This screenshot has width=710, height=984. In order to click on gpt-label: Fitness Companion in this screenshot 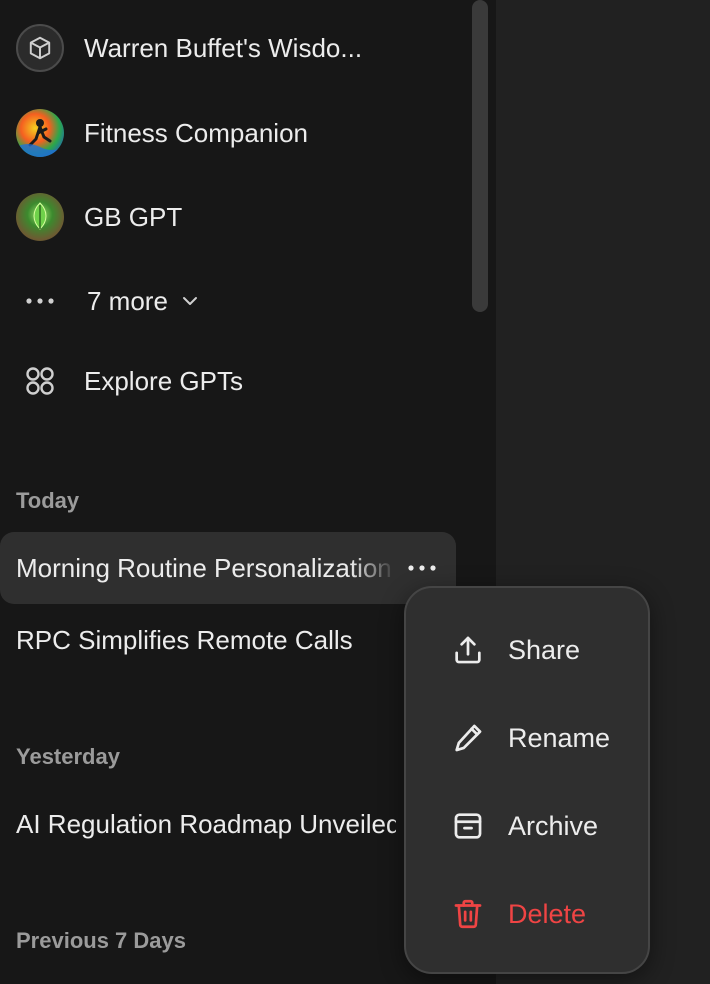, I will do `click(196, 132)`.